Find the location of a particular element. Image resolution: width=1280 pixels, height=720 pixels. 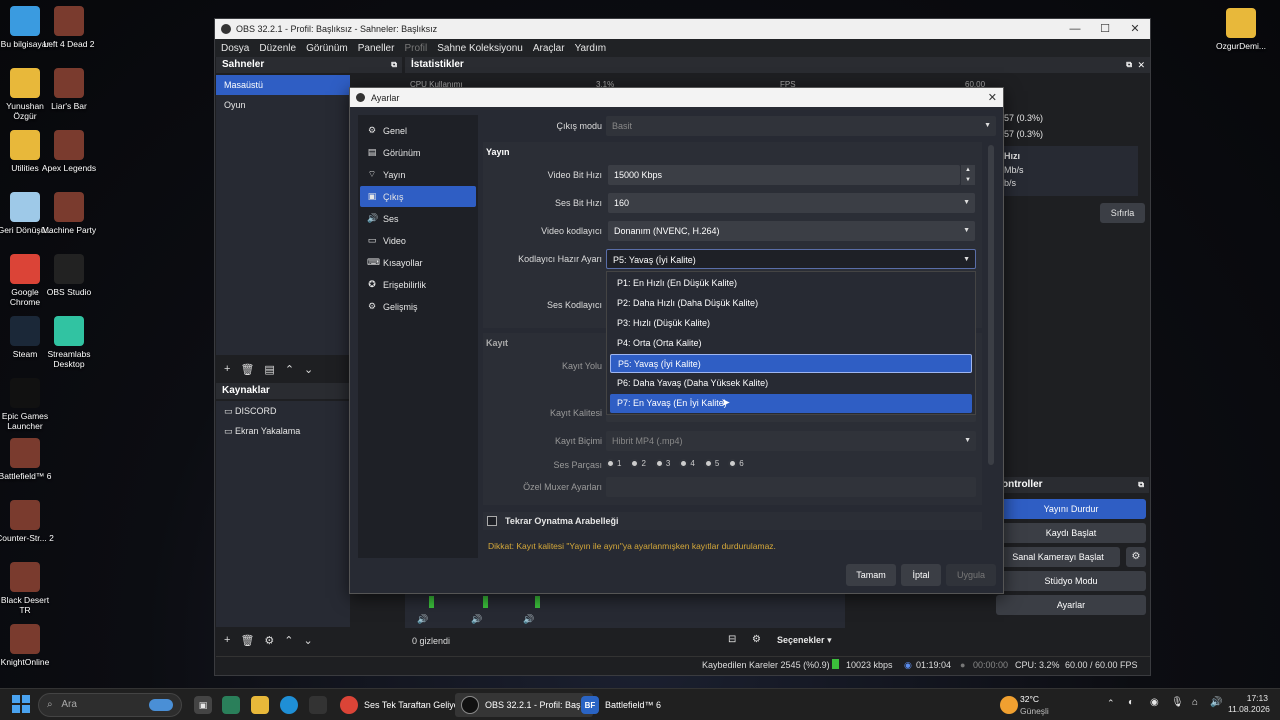

desktop-icon: Left 4 Dead 2 is located at coordinates (69, 27).